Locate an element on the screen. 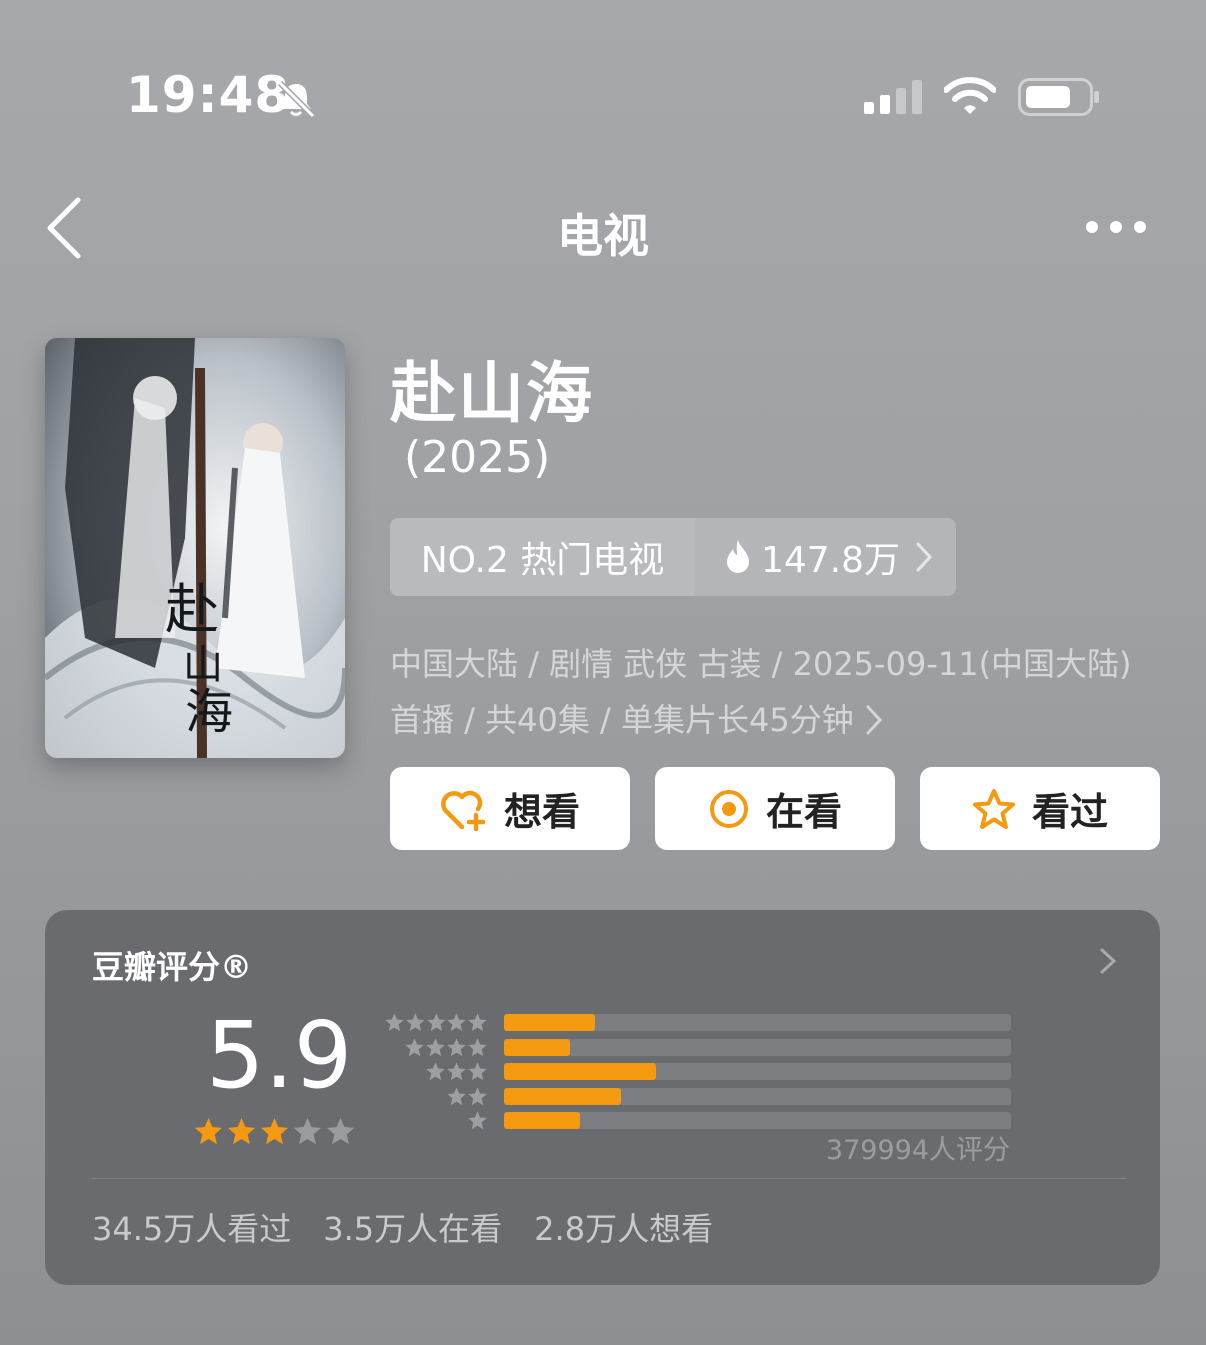 Image resolution: width=1206 pixels, height=1345 pixels. watched-button: 看过 is located at coordinates (1040, 808).